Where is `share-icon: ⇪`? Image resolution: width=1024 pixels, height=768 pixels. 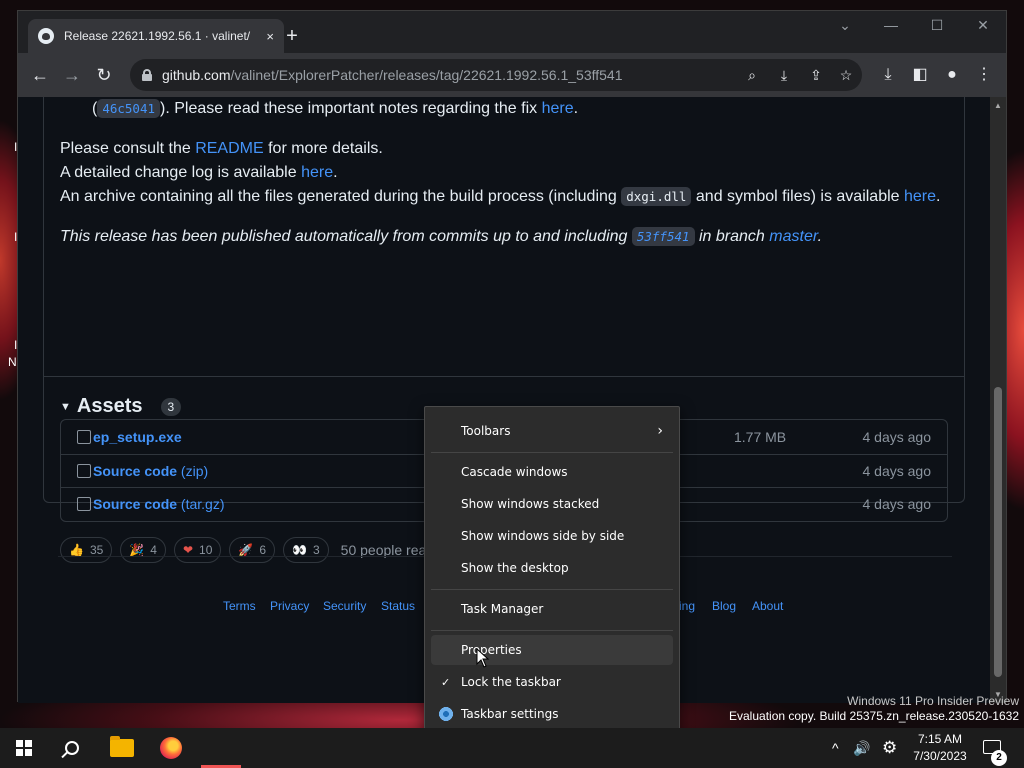
share-icon: ⇪ is located at coordinates (816, 75).